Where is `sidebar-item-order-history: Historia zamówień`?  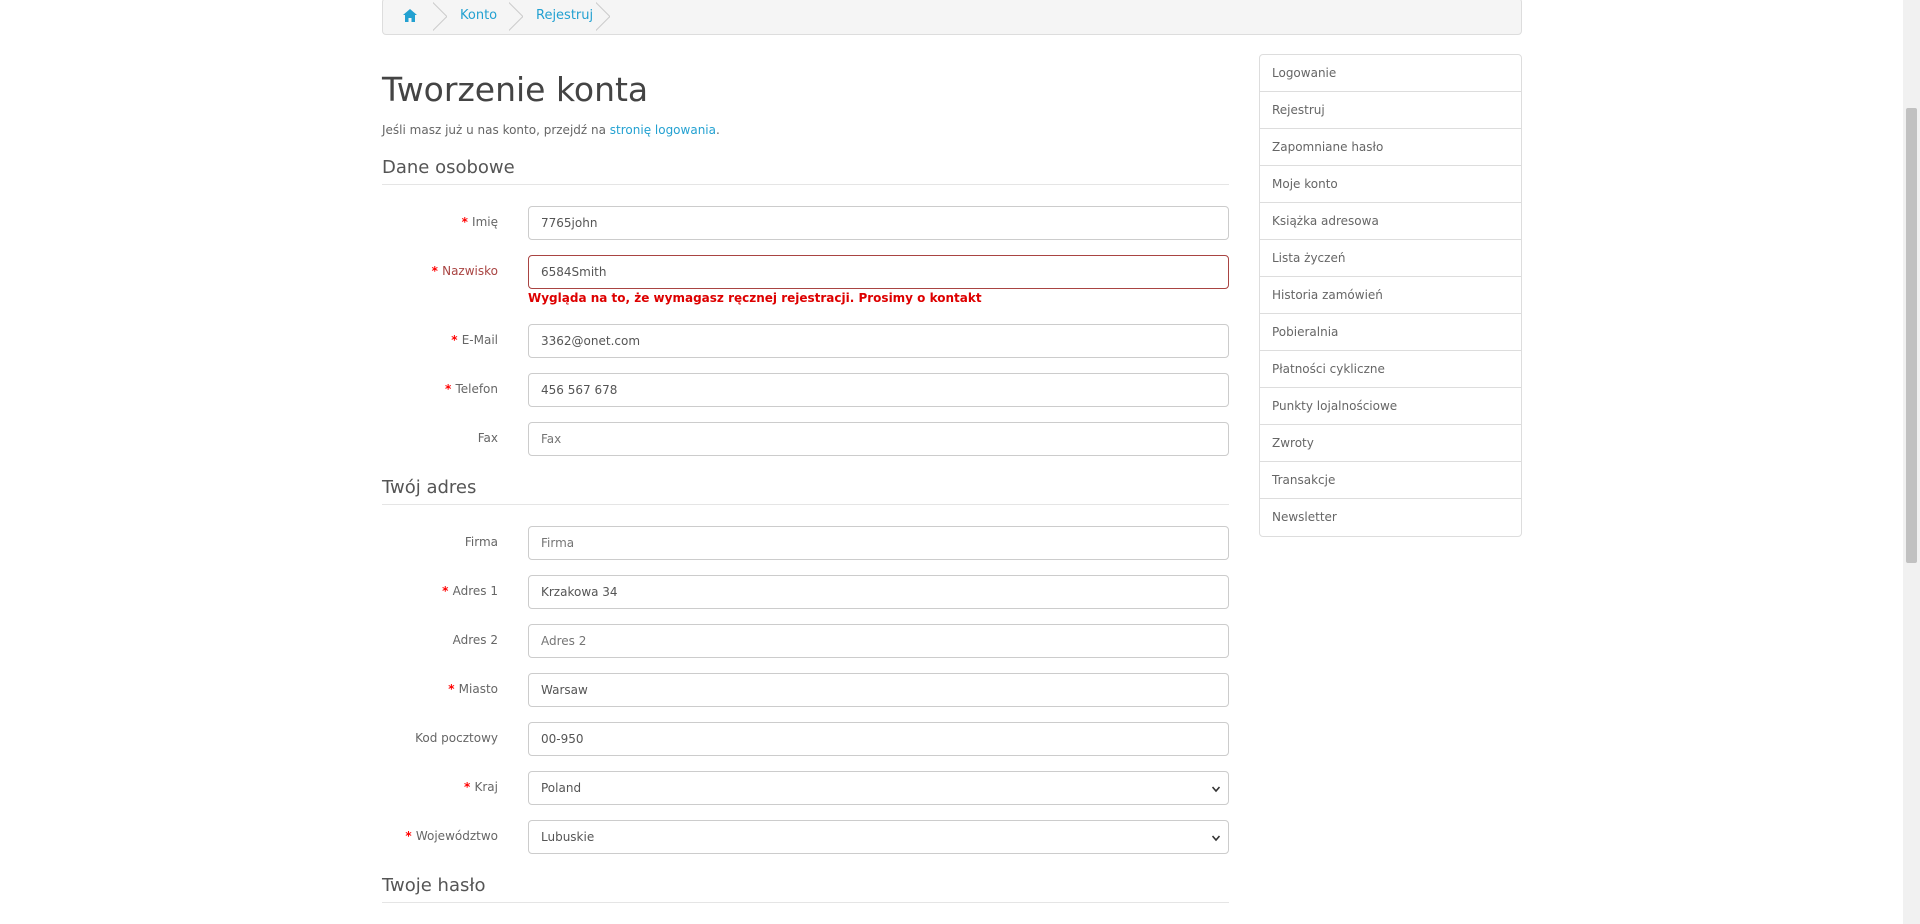
sidebar-item-order-history: Historia zamówień is located at coordinates (1390, 295).